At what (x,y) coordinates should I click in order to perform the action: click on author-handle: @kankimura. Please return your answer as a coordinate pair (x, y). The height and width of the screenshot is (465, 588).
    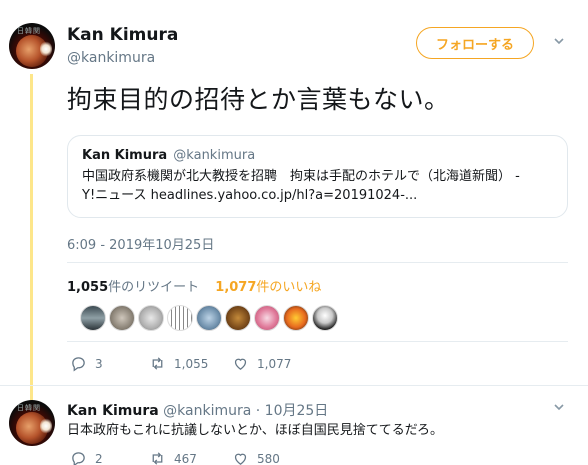
    Looking at the image, I should click on (111, 56).